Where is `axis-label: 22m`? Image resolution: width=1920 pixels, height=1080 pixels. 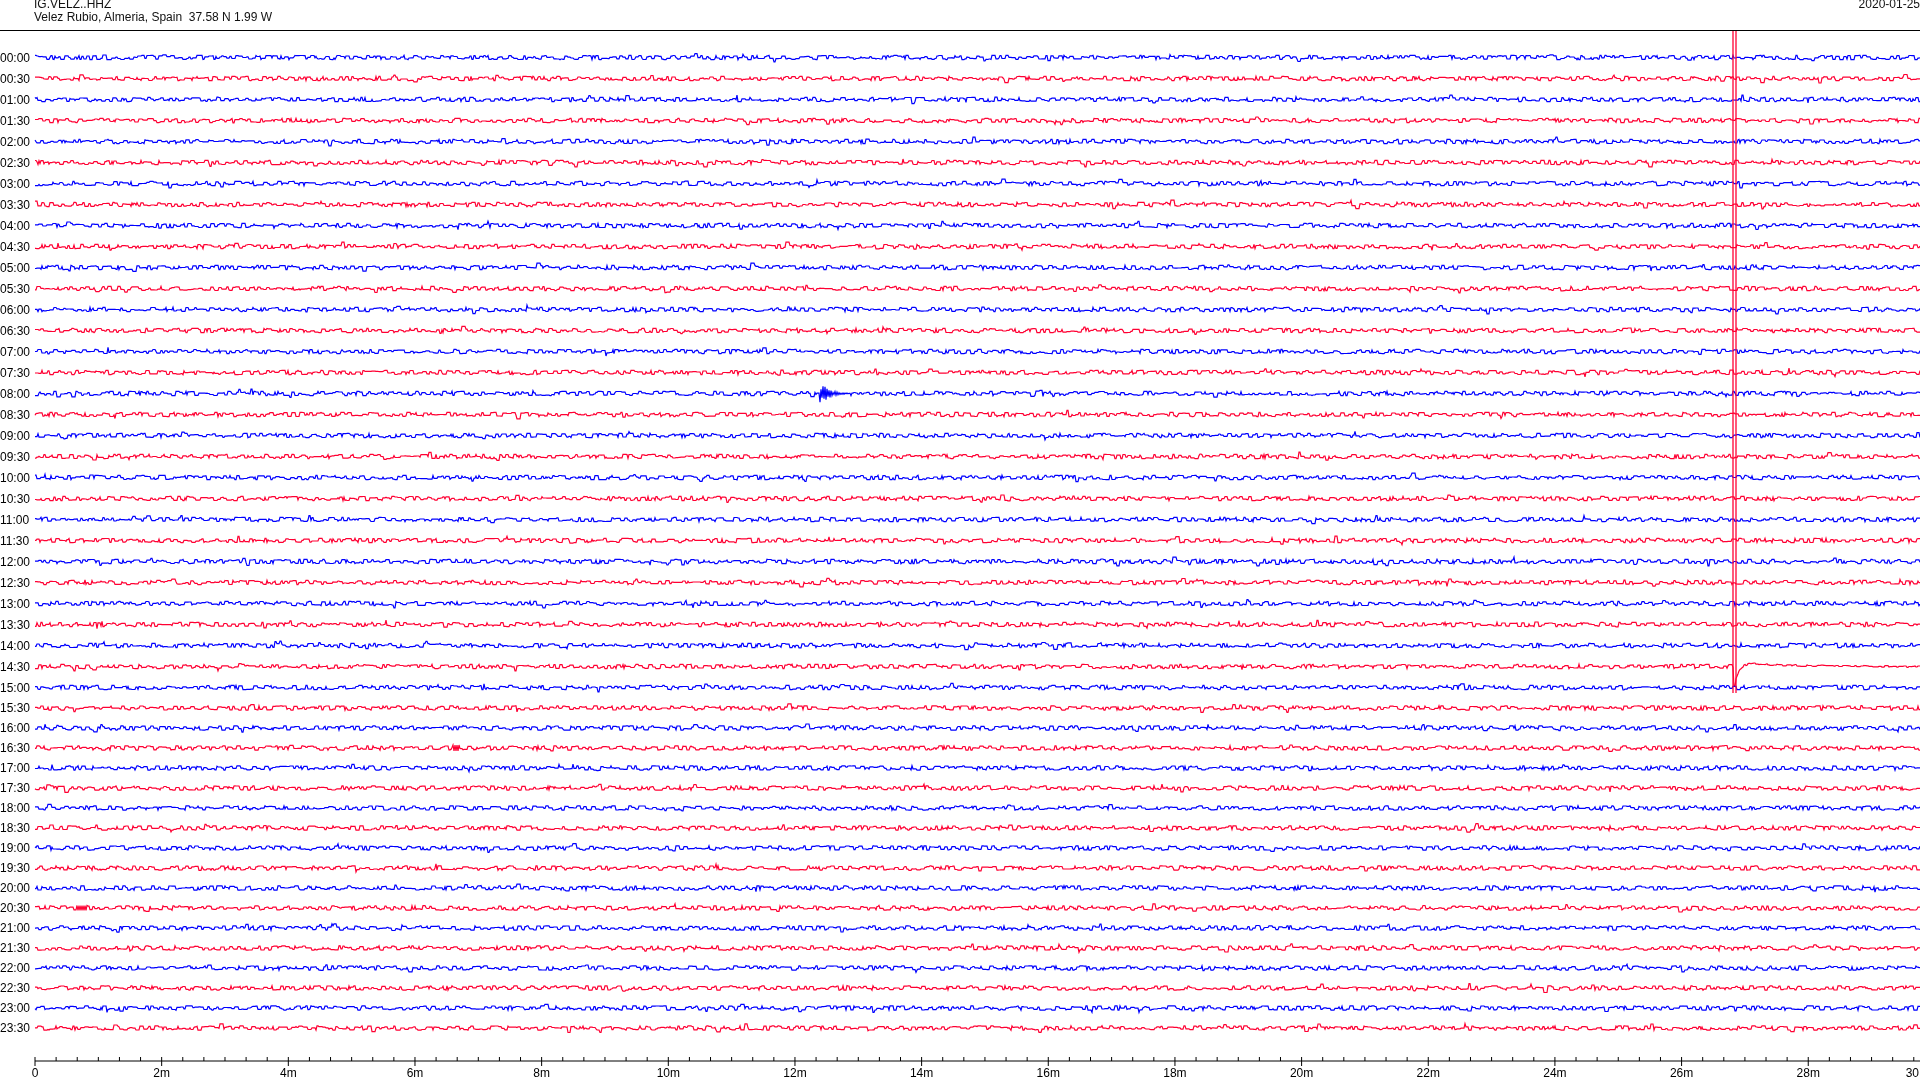
axis-label: 22m is located at coordinates (1428, 1073).